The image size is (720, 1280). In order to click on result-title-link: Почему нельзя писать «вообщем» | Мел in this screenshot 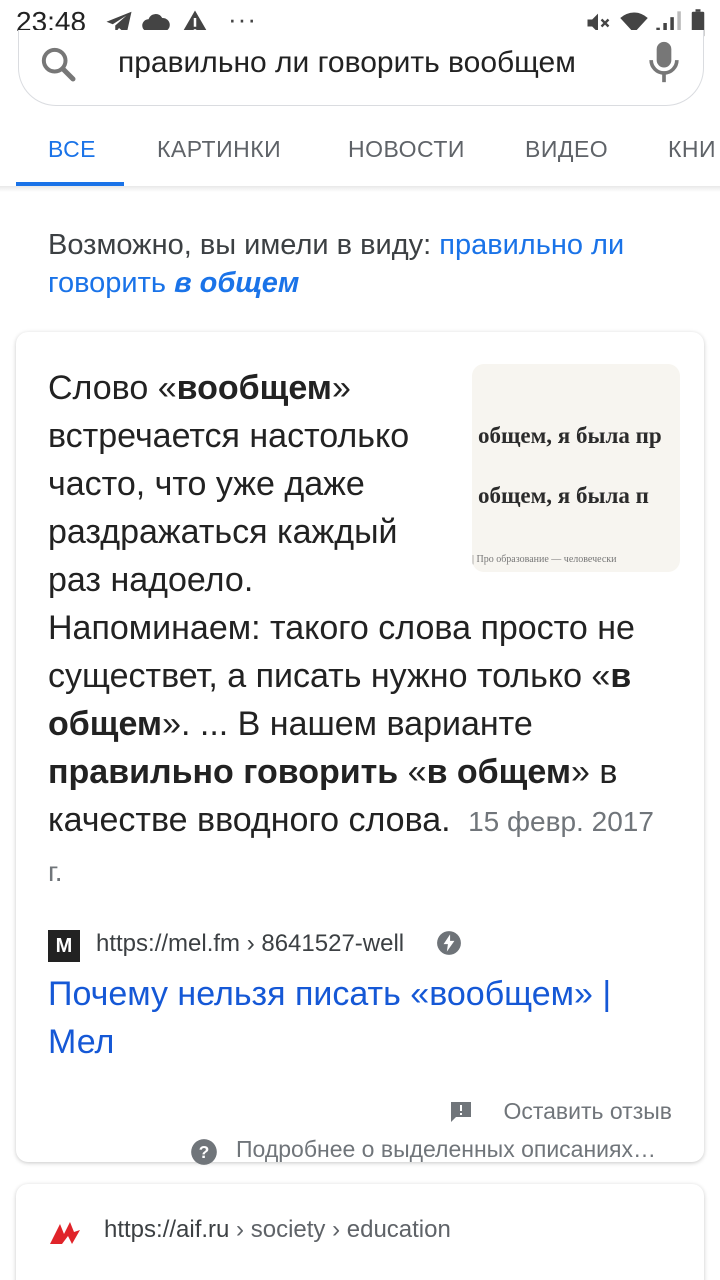, I will do `click(360, 1018)`.